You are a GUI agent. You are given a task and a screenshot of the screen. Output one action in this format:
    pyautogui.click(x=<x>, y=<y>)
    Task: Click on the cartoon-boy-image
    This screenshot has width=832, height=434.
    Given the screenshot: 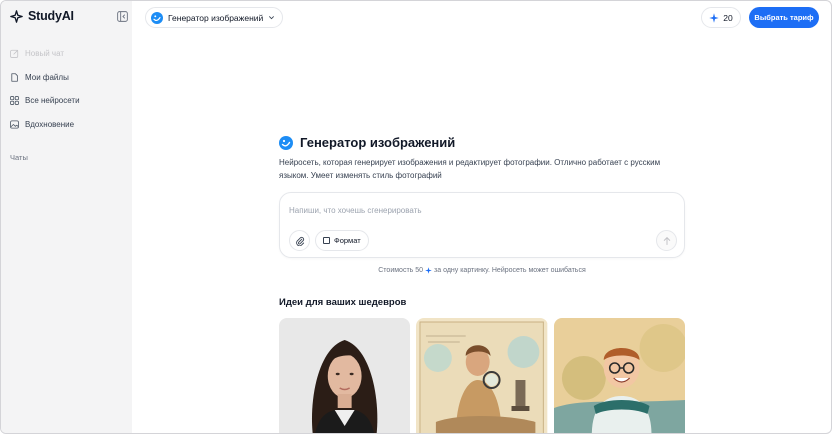 What is the action you would take?
    pyautogui.click(x=619, y=375)
    